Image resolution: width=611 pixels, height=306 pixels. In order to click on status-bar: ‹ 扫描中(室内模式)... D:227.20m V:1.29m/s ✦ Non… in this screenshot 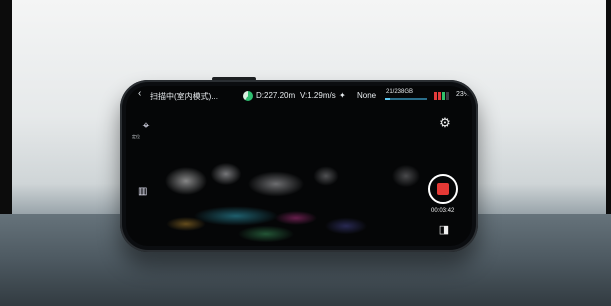, I will do `click(299, 97)`.